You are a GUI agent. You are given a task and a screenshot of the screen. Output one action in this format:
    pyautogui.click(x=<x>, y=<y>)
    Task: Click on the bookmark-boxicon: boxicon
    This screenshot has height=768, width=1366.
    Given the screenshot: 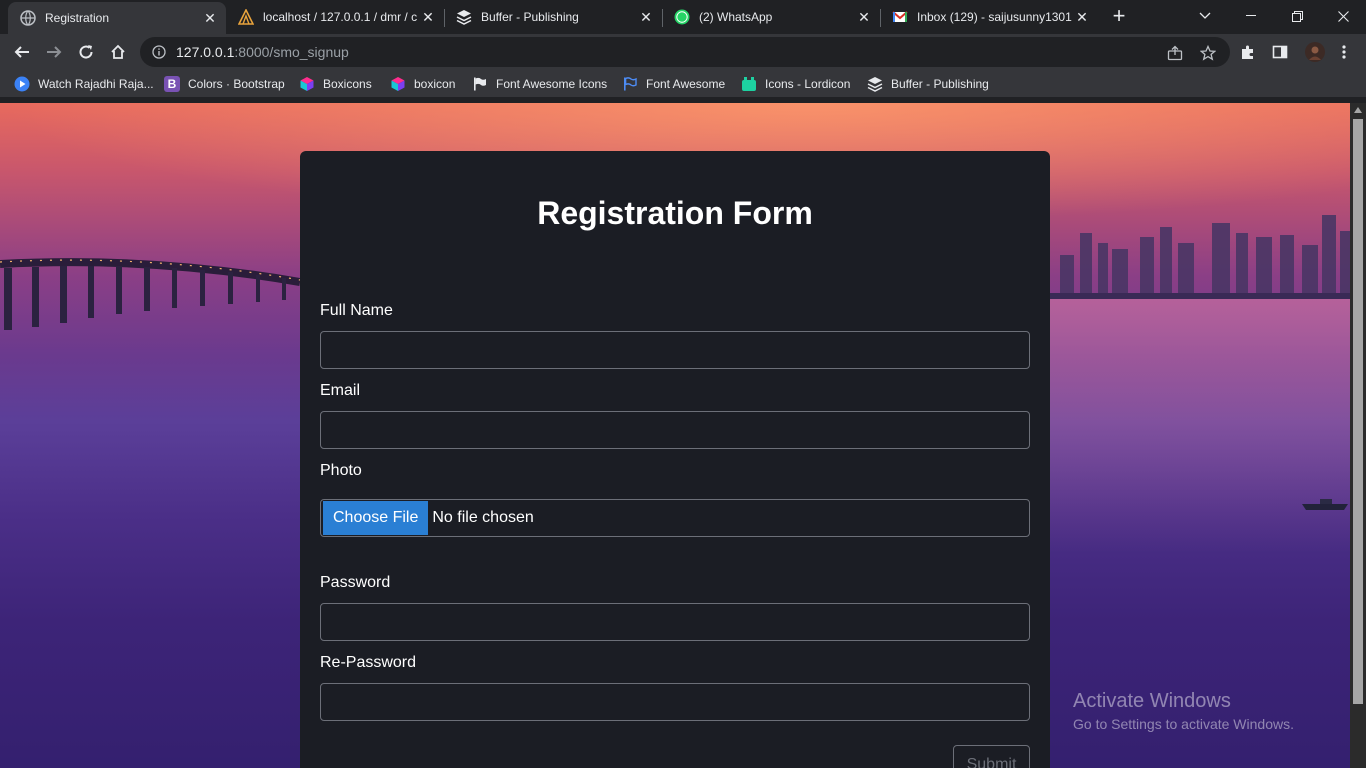 What is the action you would take?
    pyautogui.click(x=422, y=84)
    